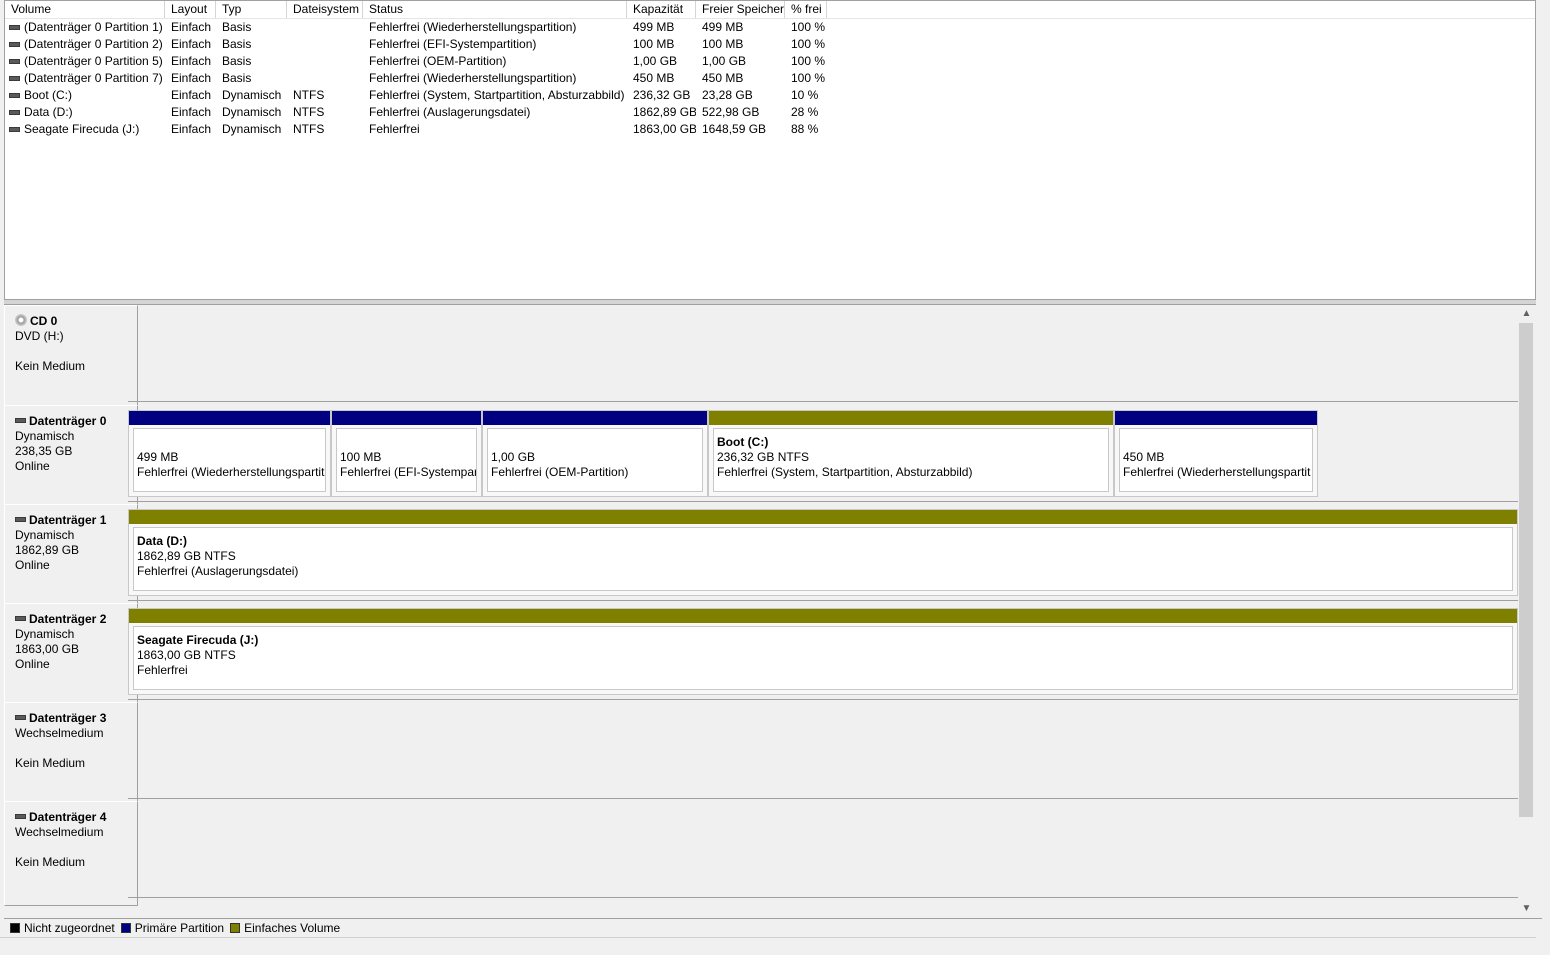 This screenshot has width=1550, height=955. What do you see at coordinates (251, 9) in the screenshot?
I see `column-header-typ: Typ` at bounding box center [251, 9].